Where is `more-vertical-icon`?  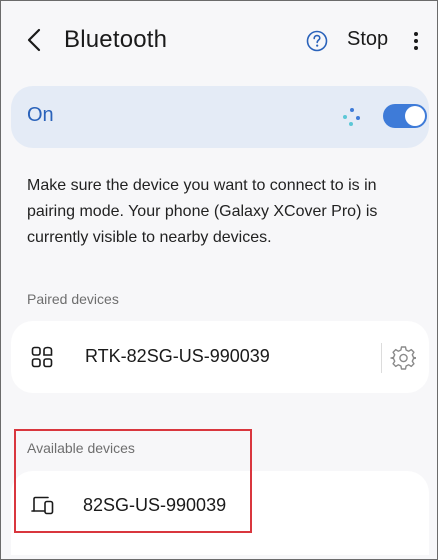
more-vertical-icon is located at coordinates (416, 41).